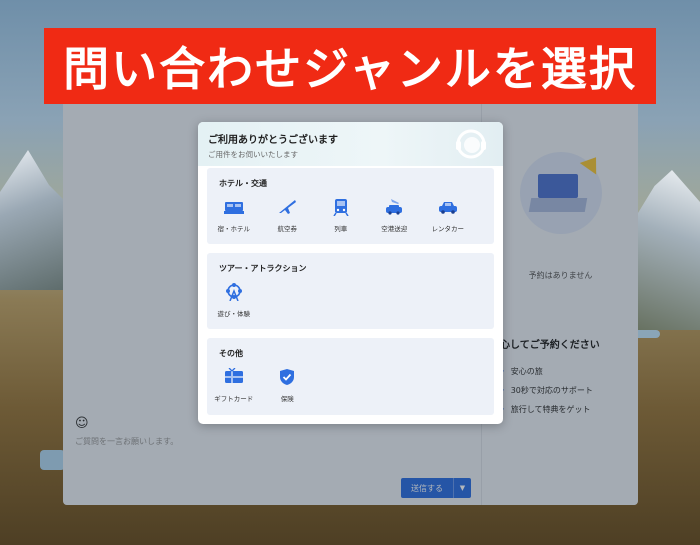 The image size is (700, 545). What do you see at coordinates (288, 215) in the screenshot?
I see `genre-item-flight: 航空券` at bounding box center [288, 215].